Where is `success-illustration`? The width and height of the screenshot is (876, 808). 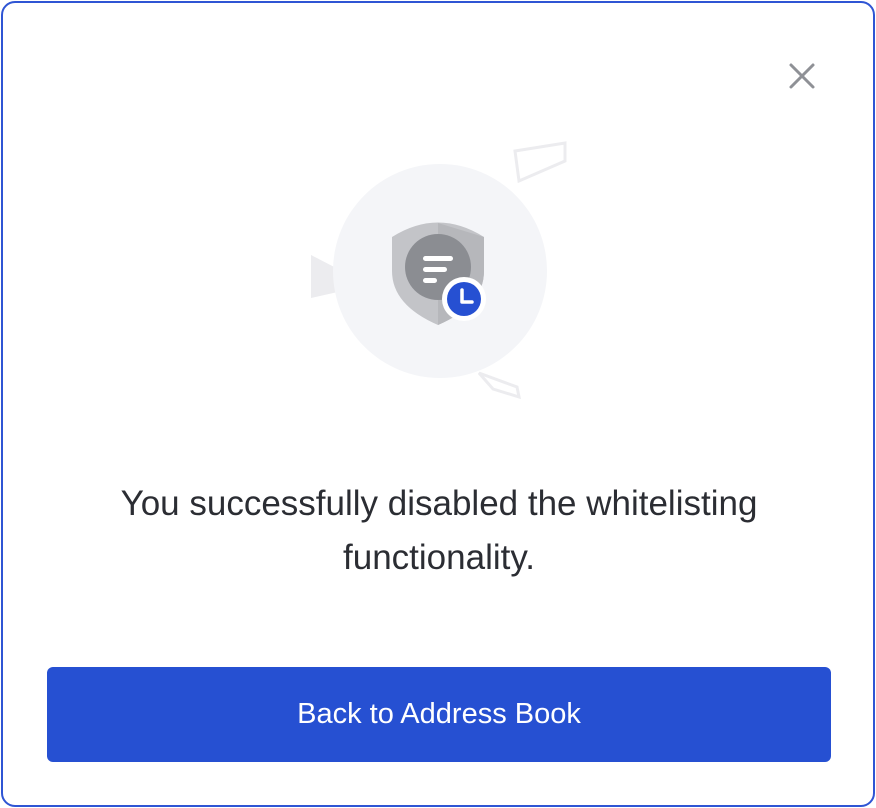
success-illustration is located at coordinates (438, 270).